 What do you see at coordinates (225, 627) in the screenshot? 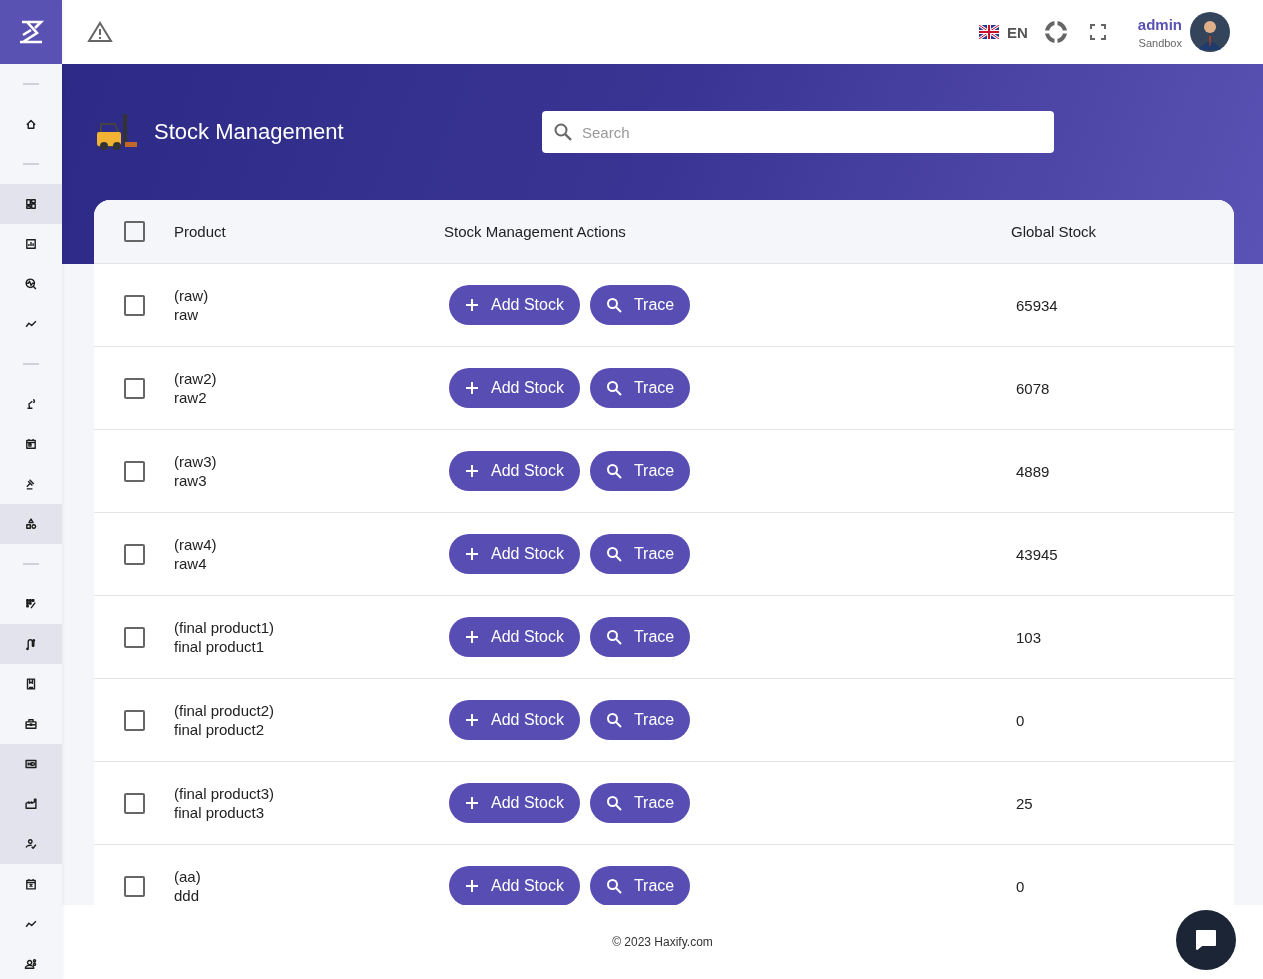
I see `product-code: (final product1)` at bounding box center [225, 627].